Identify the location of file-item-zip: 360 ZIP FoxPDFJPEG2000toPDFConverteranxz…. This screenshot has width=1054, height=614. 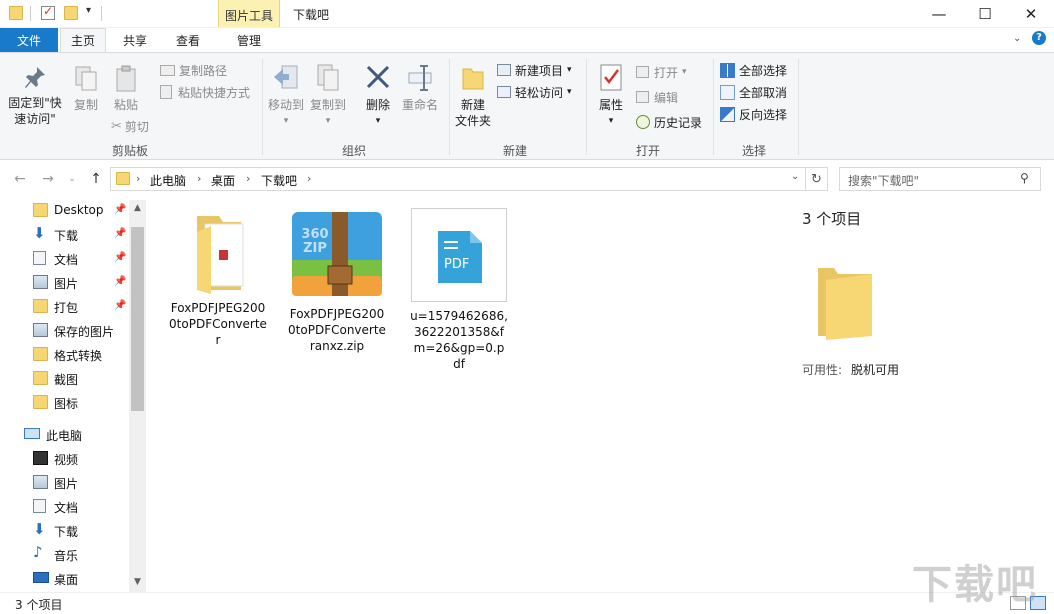
(337, 282).